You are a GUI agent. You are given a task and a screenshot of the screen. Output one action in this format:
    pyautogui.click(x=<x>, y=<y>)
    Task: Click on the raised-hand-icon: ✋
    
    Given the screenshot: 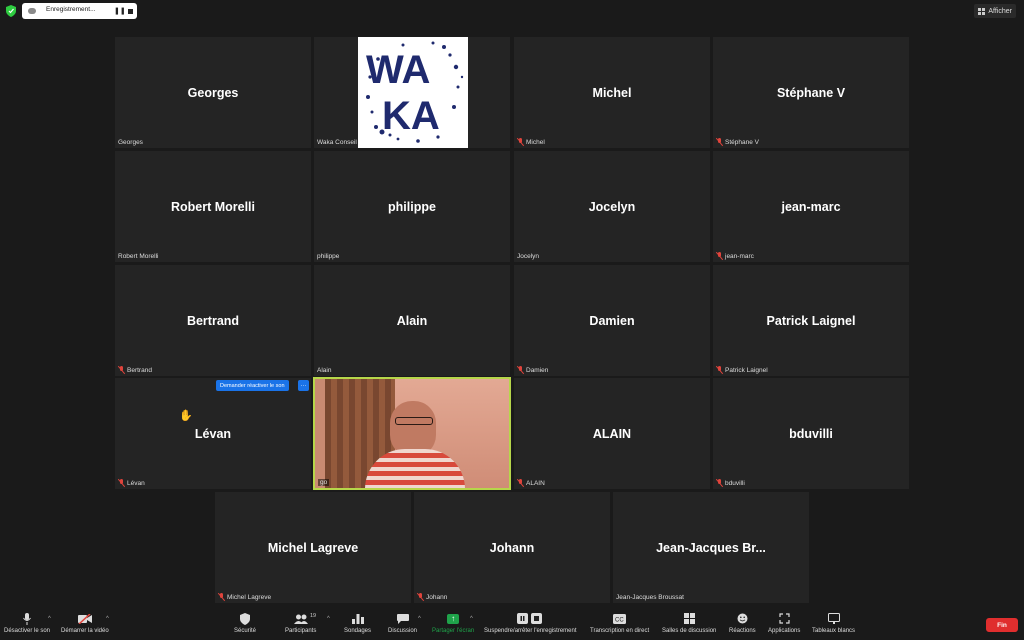 What is the action you would take?
    pyautogui.click(x=186, y=416)
    